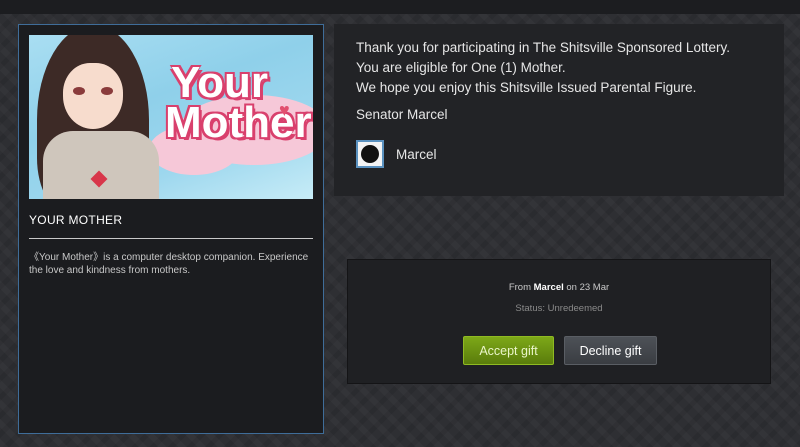 The height and width of the screenshot is (447, 800). What do you see at coordinates (416, 154) in the screenshot?
I see `sender-name: Marcel` at bounding box center [416, 154].